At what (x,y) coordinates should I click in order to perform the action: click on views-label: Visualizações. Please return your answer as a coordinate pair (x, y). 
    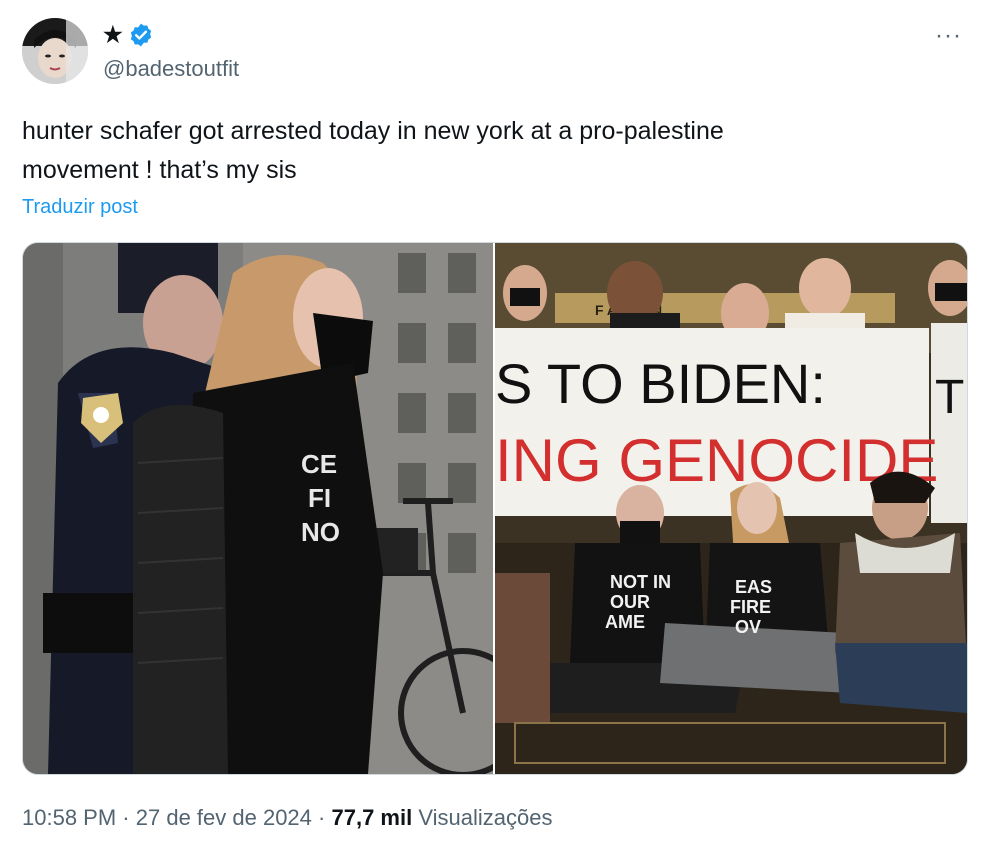
    Looking at the image, I should click on (485, 817).